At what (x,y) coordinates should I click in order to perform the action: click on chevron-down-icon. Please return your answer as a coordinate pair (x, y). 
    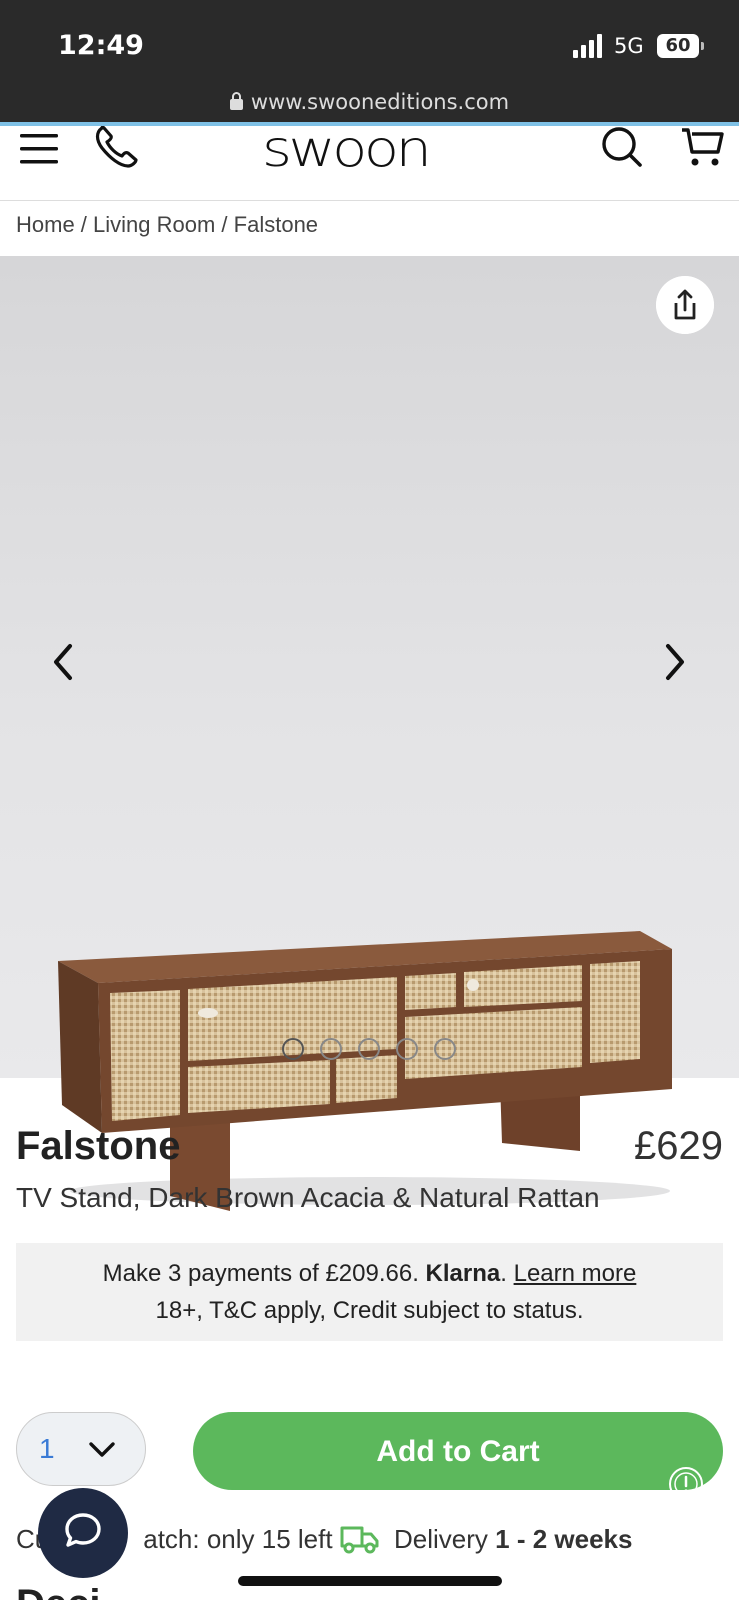
    Looking at the image, I should click on (102, 1449).